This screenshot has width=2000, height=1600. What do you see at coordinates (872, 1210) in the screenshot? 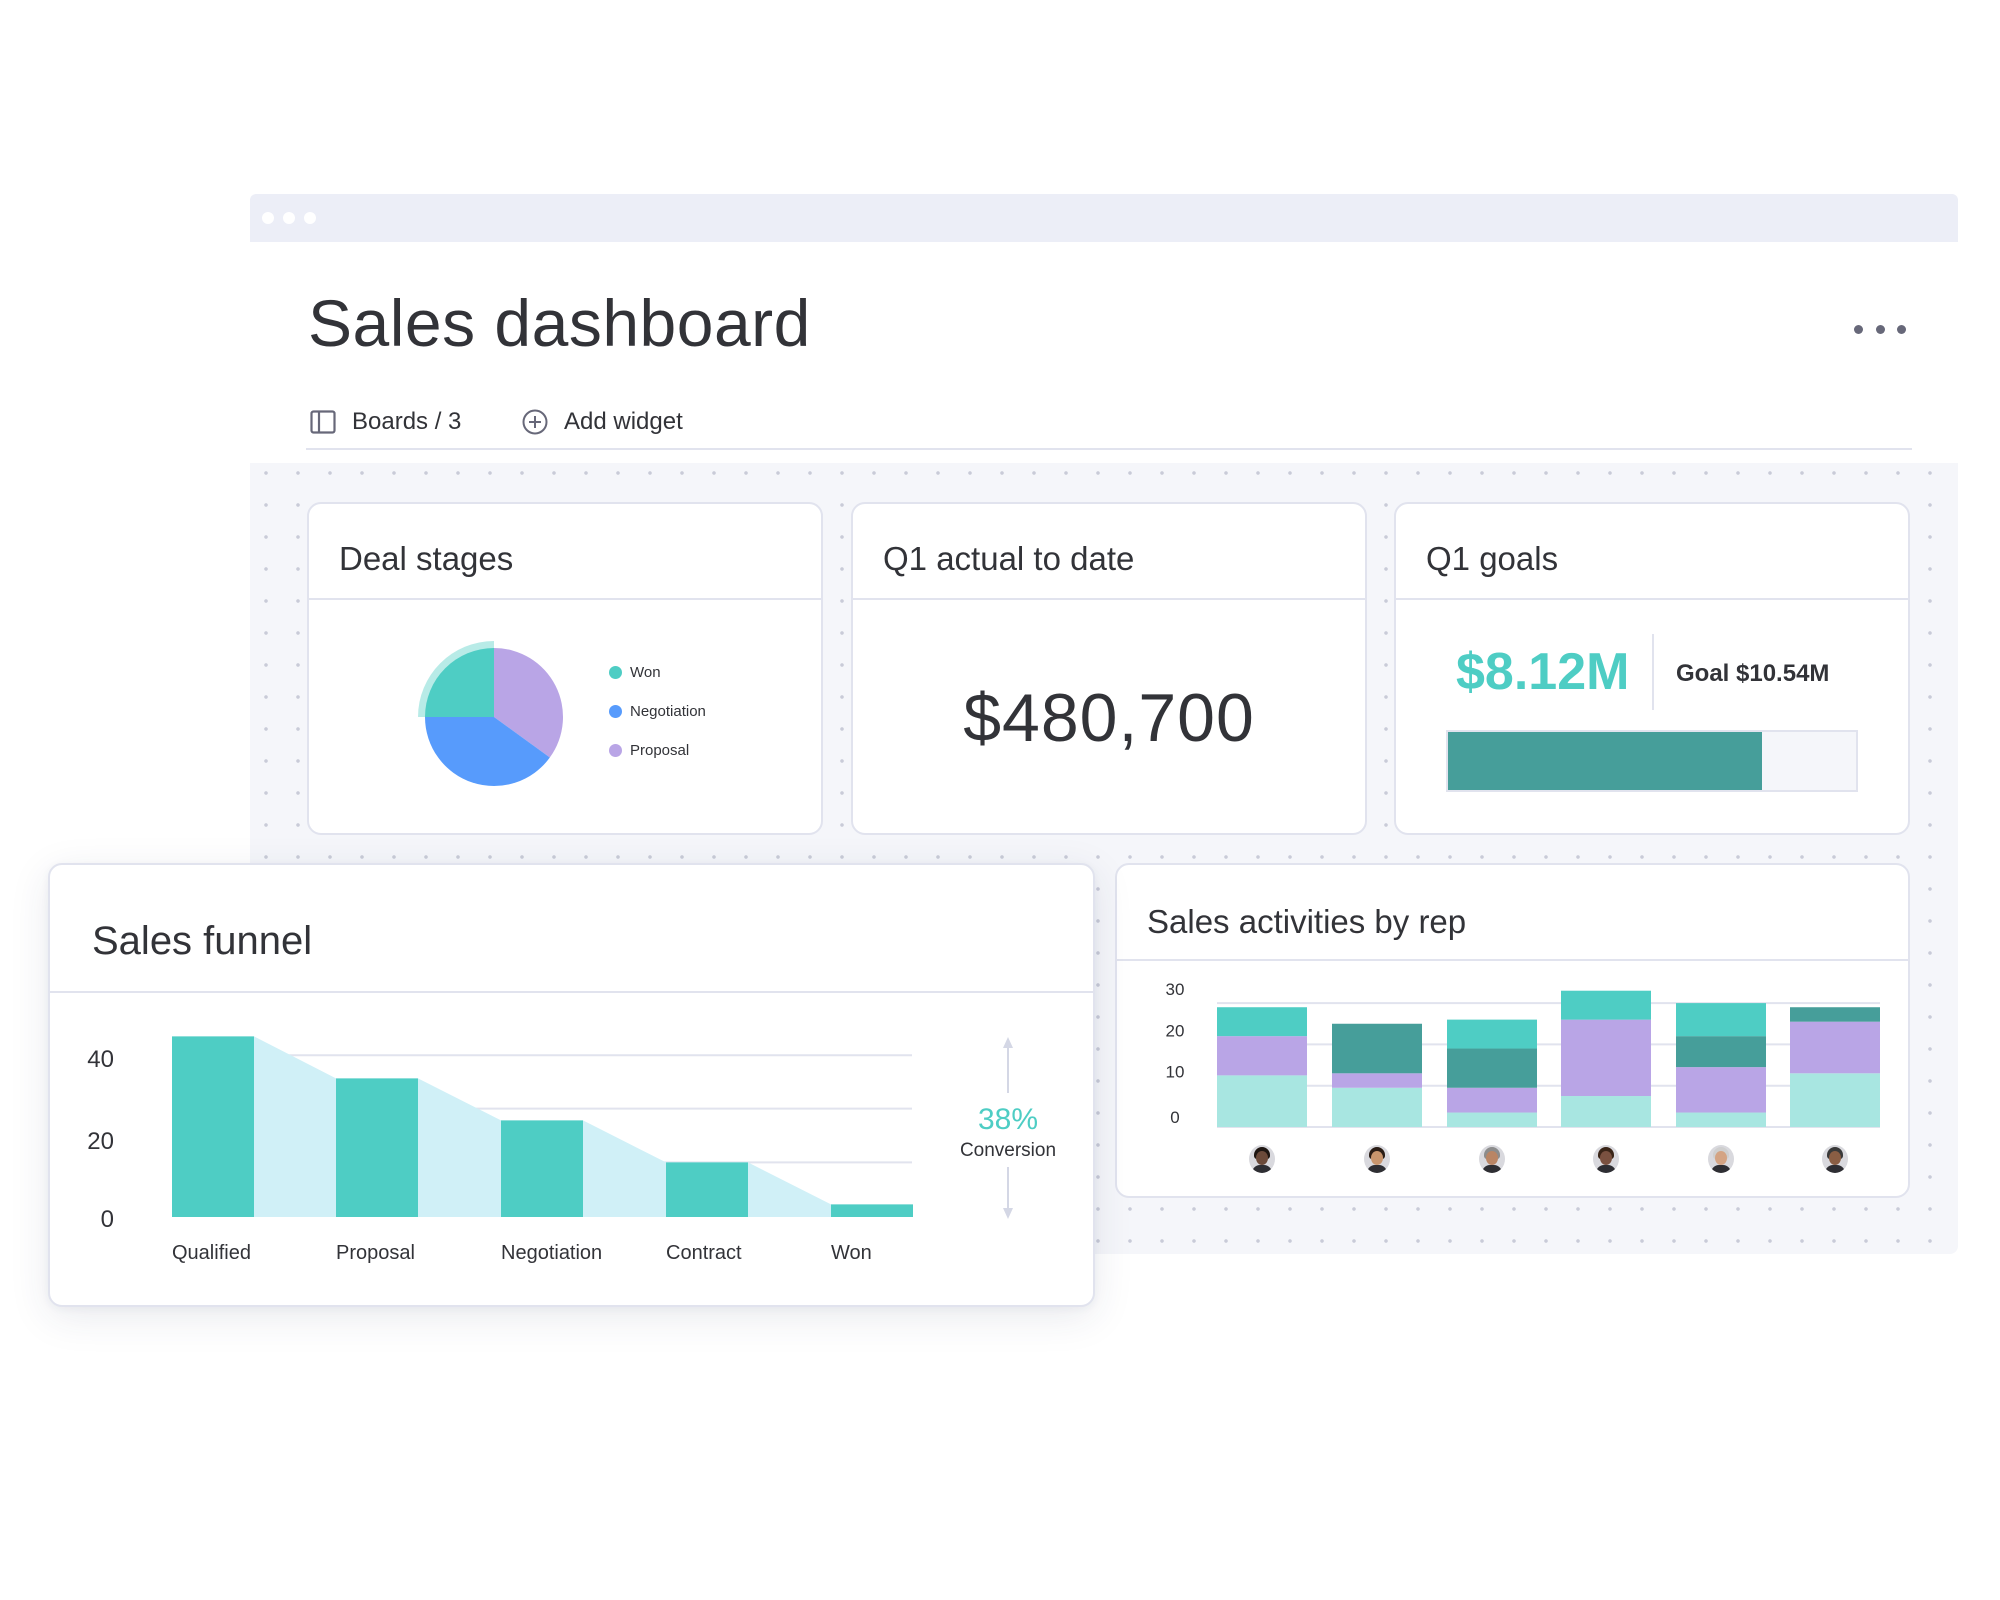
I see `funnel-bar-won` at bounding box center [872, 1210].